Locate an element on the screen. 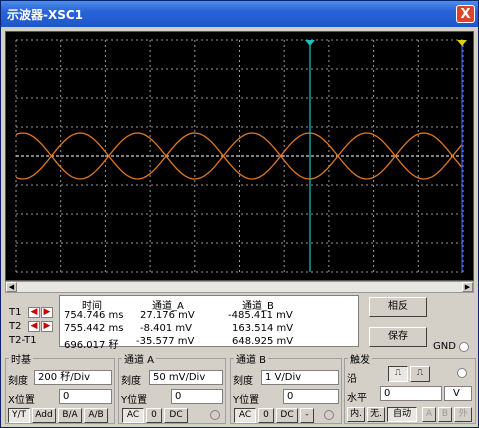 This screenshot has height=428, width=479. gnd-radio is located at coordinates (464, 347).